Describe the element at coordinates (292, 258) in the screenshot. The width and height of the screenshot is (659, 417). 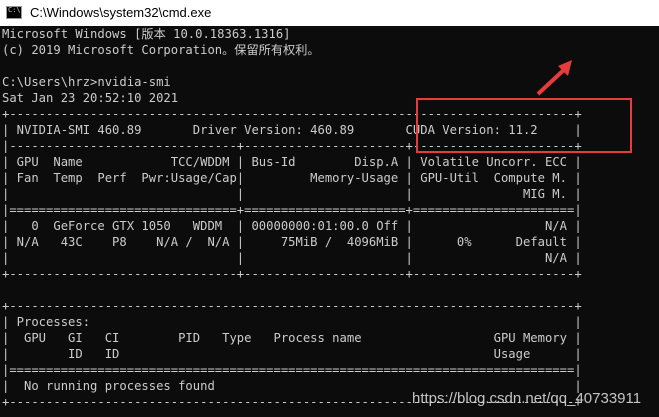
I see `console-line: | | | N/A |` at that location.